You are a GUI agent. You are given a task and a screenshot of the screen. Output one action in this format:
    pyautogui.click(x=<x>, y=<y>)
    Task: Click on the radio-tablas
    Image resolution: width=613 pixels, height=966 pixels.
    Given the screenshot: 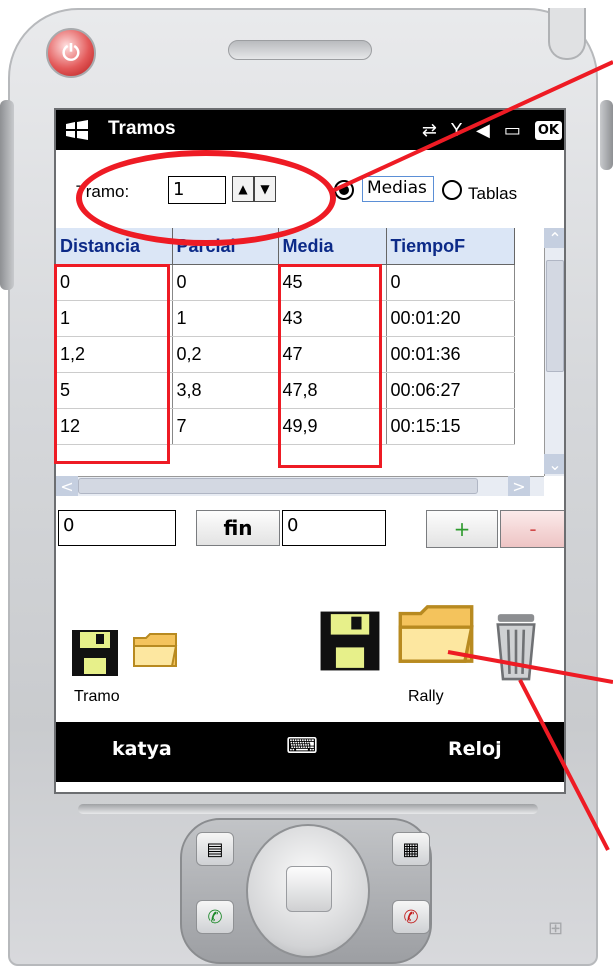 What is the action you would take?
    pyautogui.click(x=452, y=190)
    